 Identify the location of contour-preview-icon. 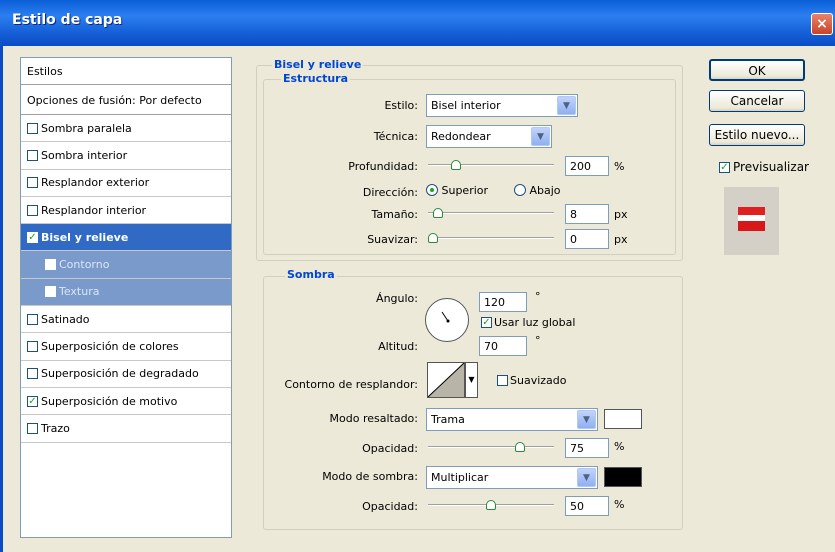
(446, 380).